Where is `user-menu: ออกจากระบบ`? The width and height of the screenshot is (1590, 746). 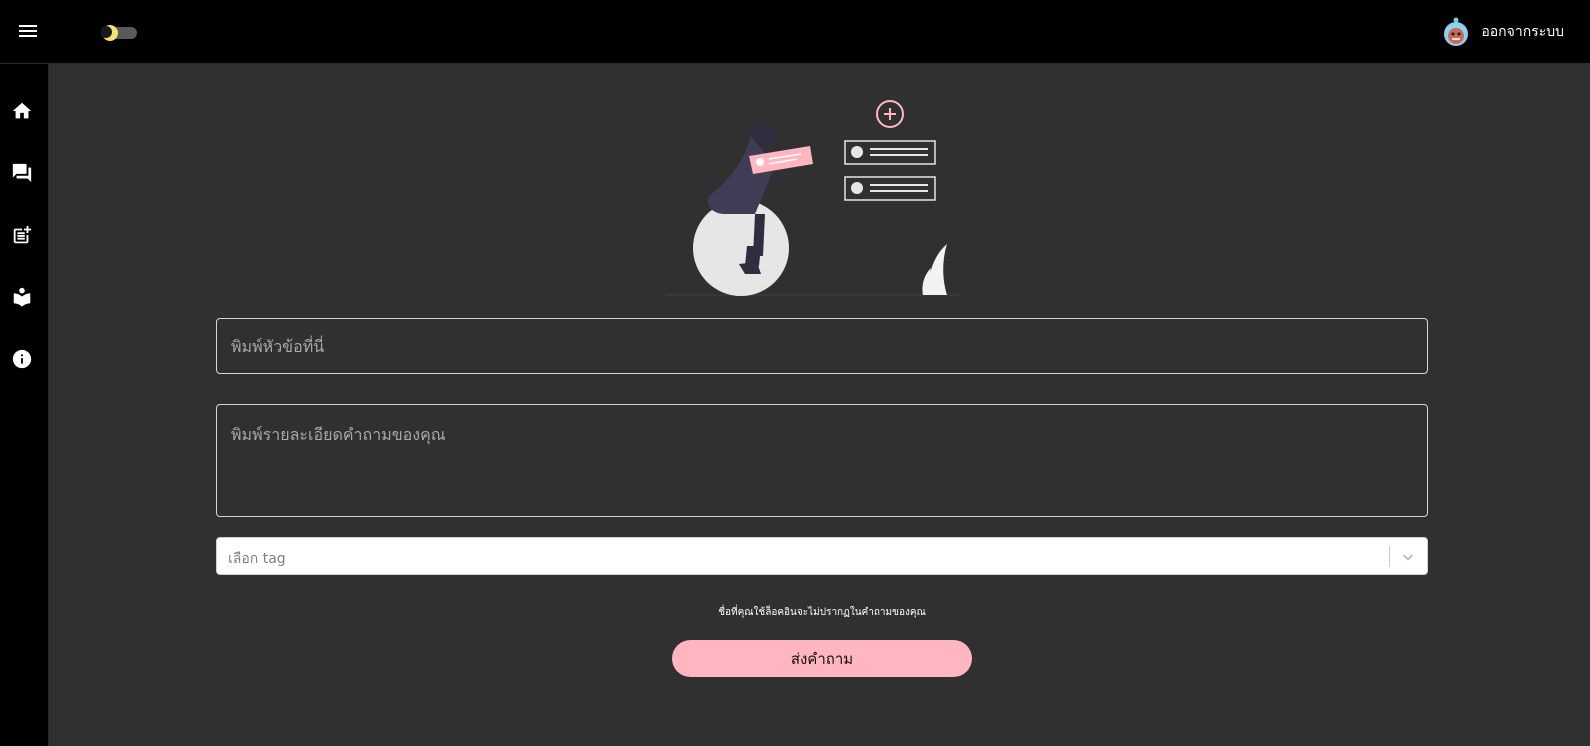 user-menu: ออกจากระบบ is located at coordinates (1503, 32).